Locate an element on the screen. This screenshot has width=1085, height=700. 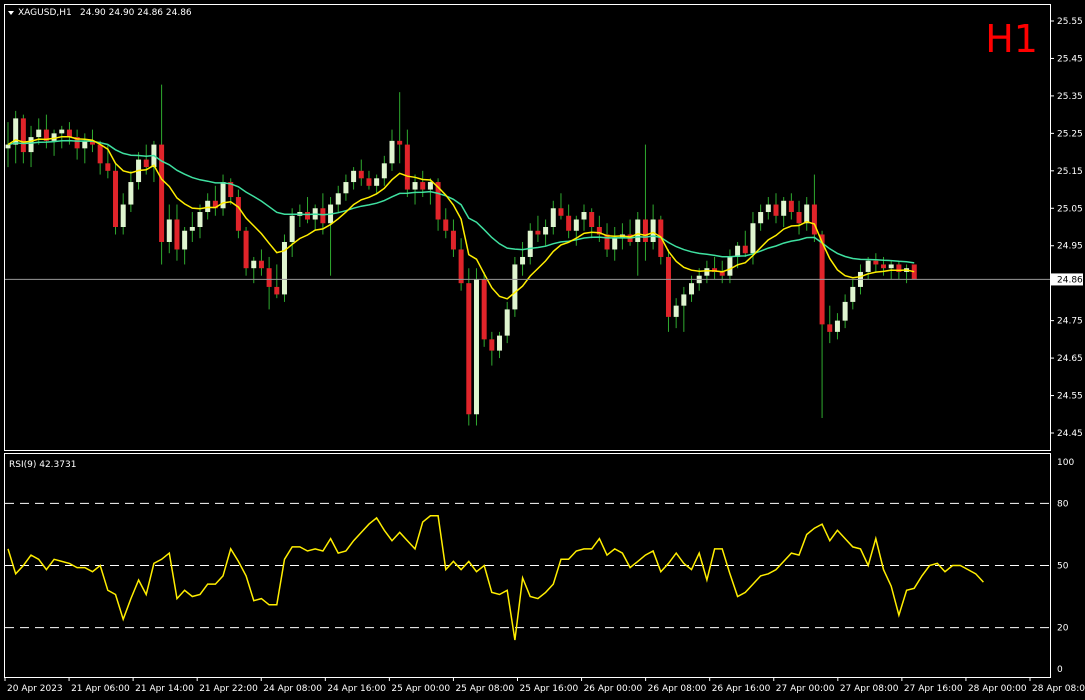
time-tick-label: 21 Apr 06:00 is located at coordinates (100, 689).